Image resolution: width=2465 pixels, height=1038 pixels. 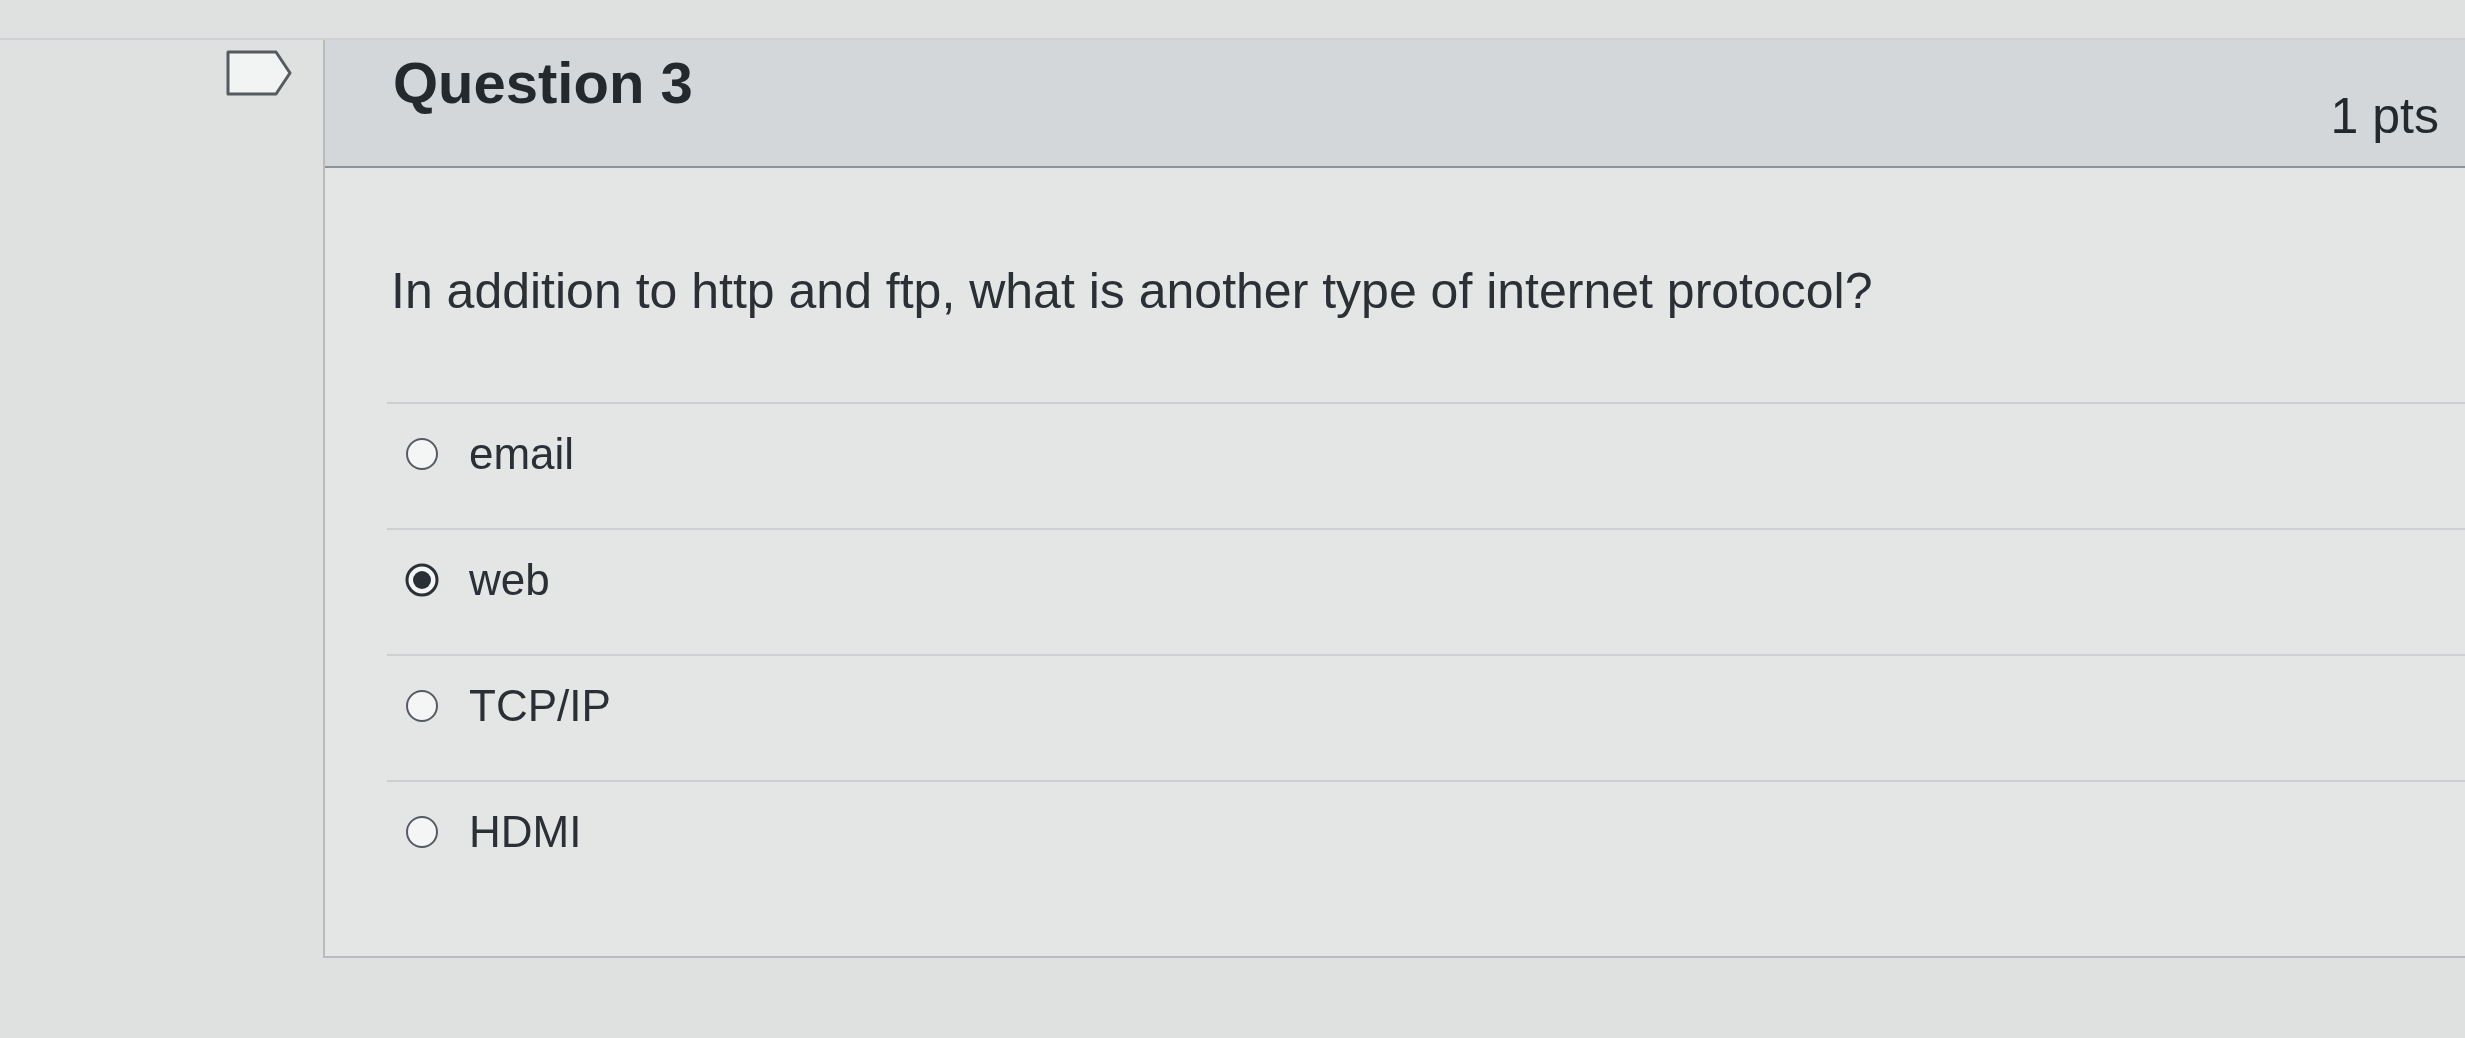 What do you see at coordinates (509, 580) in the screenshot?
I see `answer-label: web` at bounding box center [509, 580].